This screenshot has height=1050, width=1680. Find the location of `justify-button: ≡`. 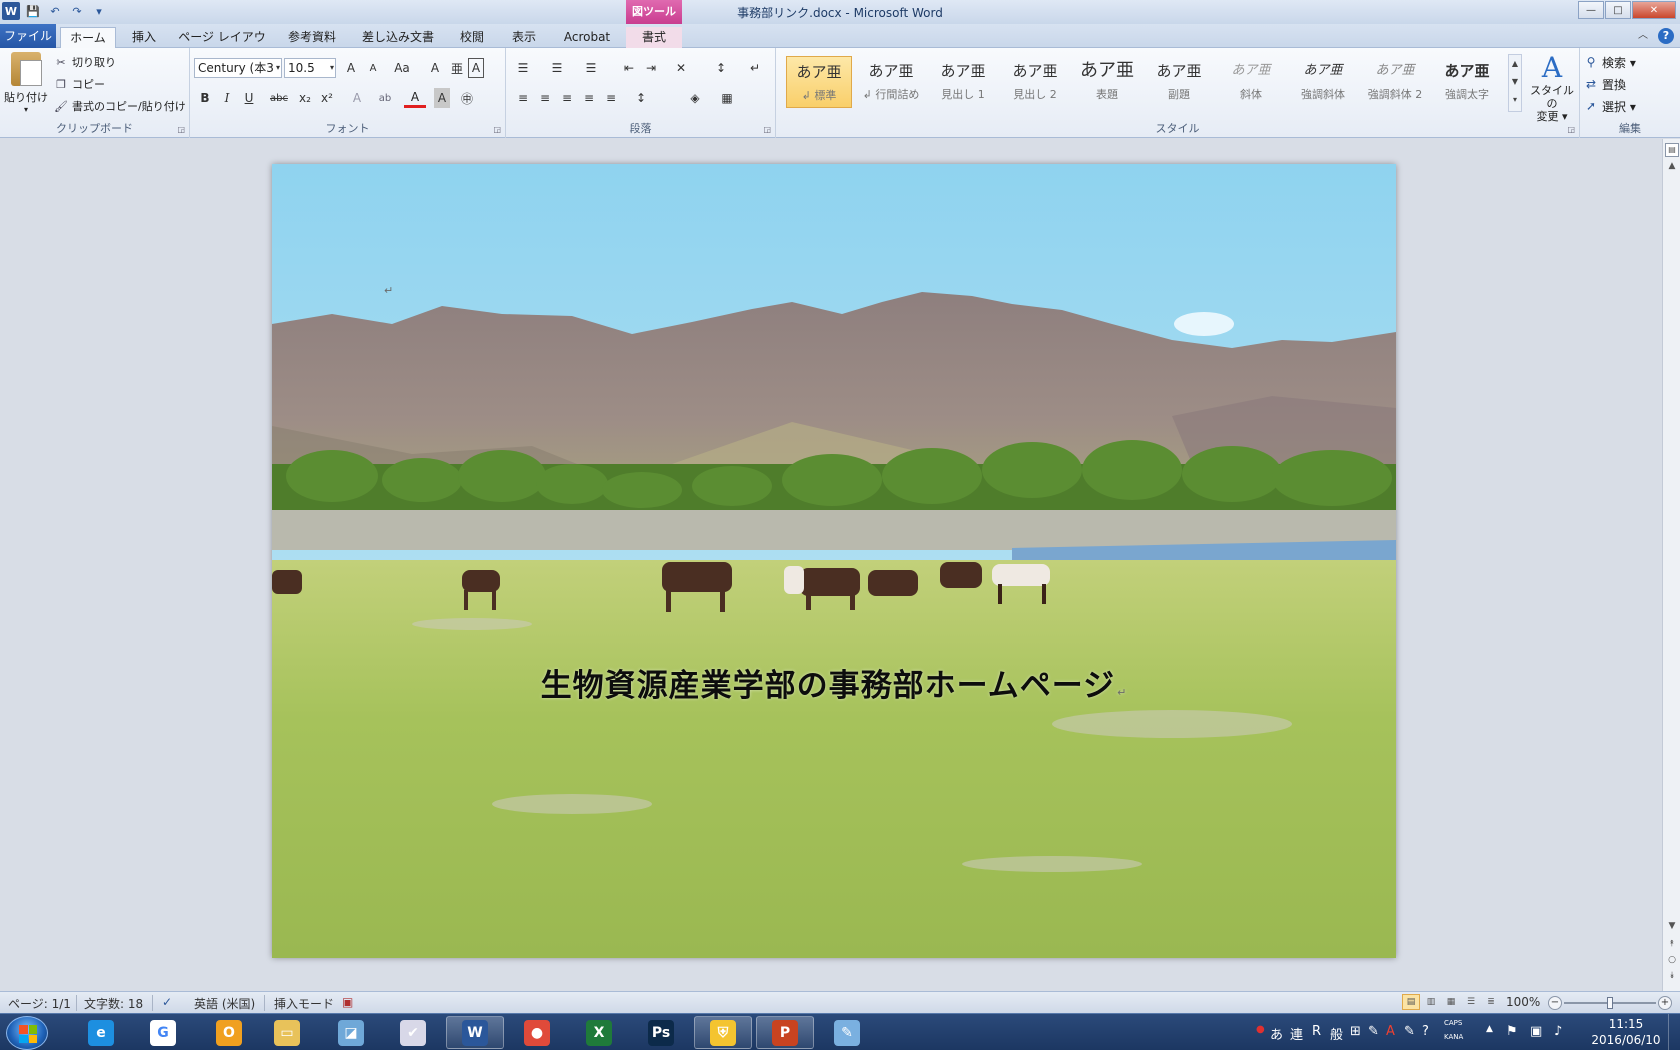

justify-button: ≡ is located at coordinates (589, 98).